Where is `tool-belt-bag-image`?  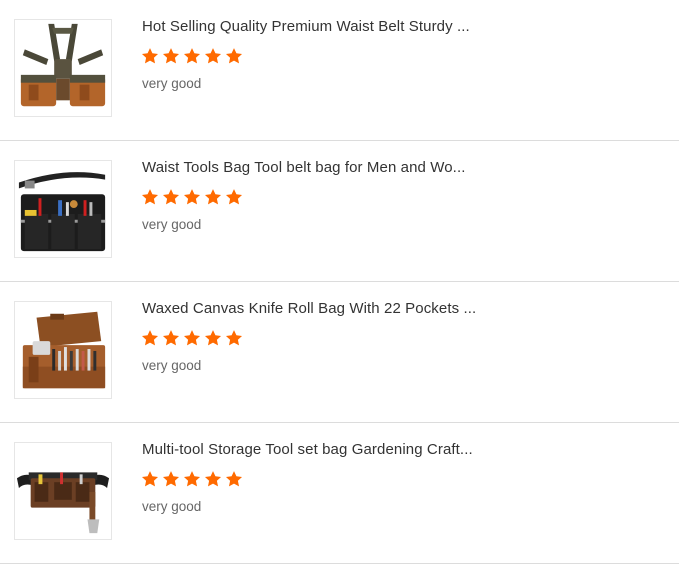
tool-belt-bag-image is located at coordinates (63, 491).